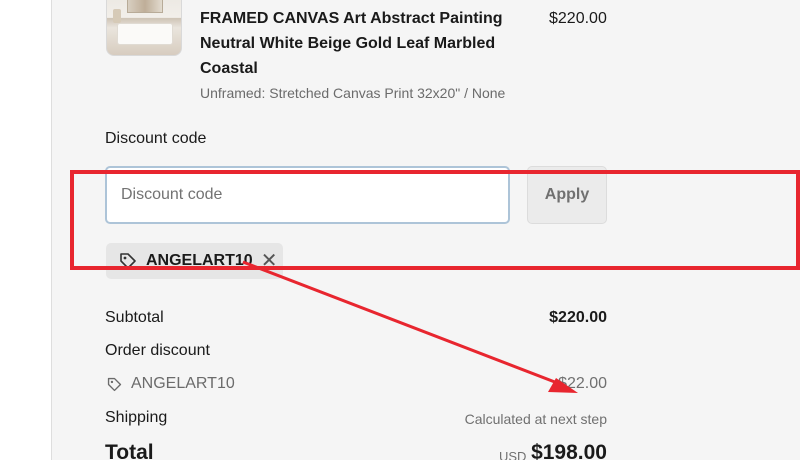  I want to click on discount-section-label: Discount code, so click(156, 138).